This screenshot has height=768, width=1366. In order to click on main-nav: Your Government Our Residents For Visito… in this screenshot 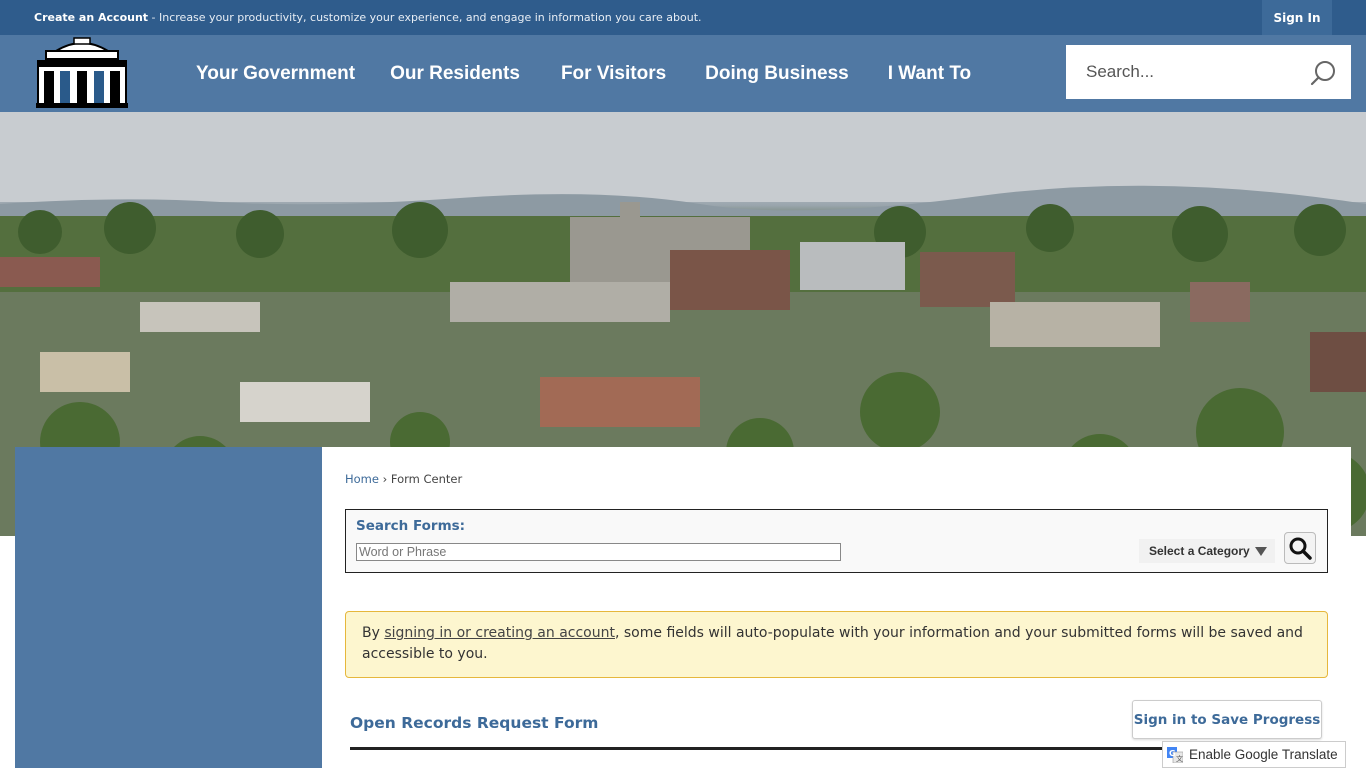, I will do `click(574, 73)`.